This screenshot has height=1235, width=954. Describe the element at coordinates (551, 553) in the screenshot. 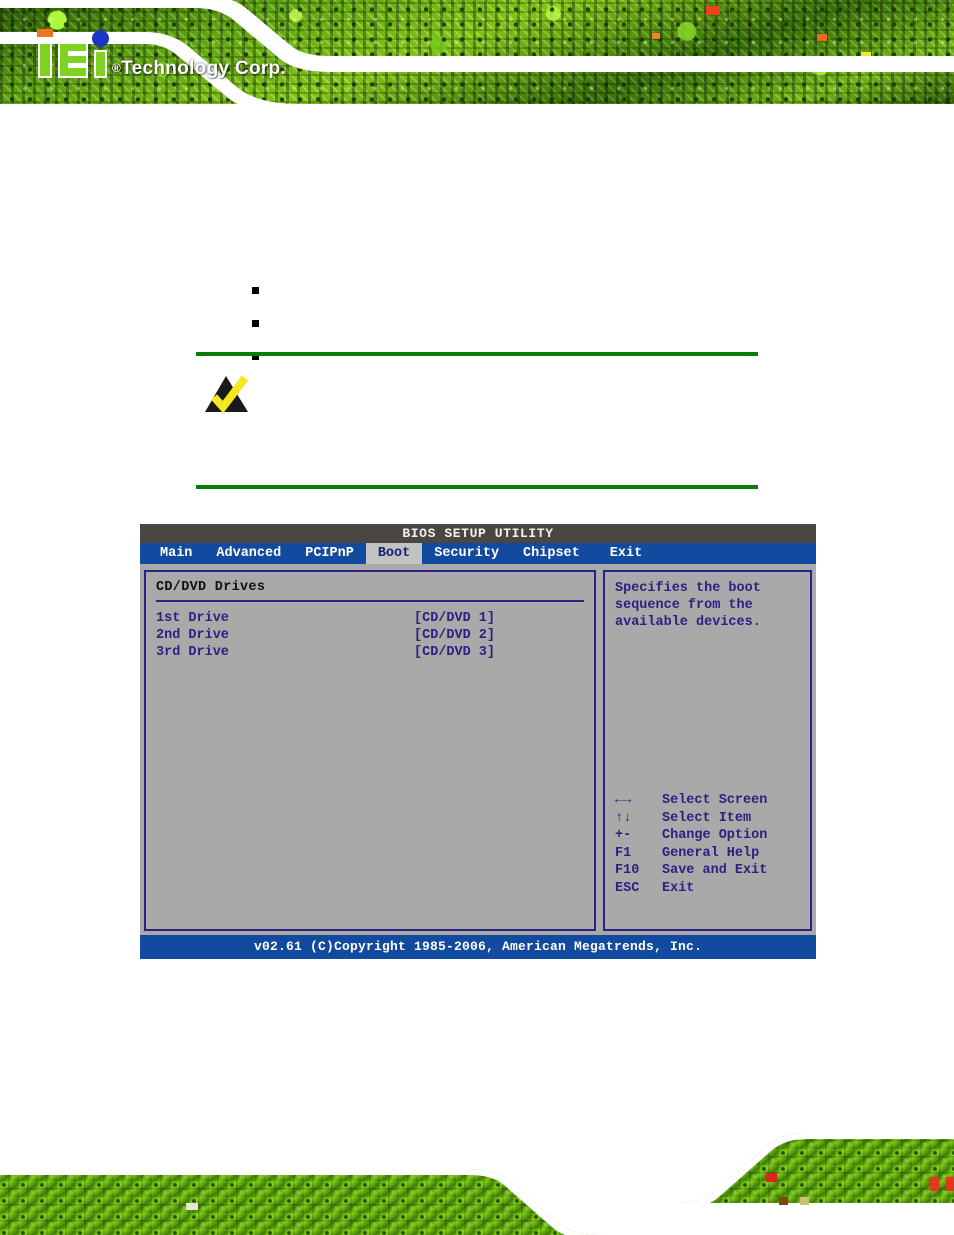

I see `tab-chipset: Chipset` at that location.